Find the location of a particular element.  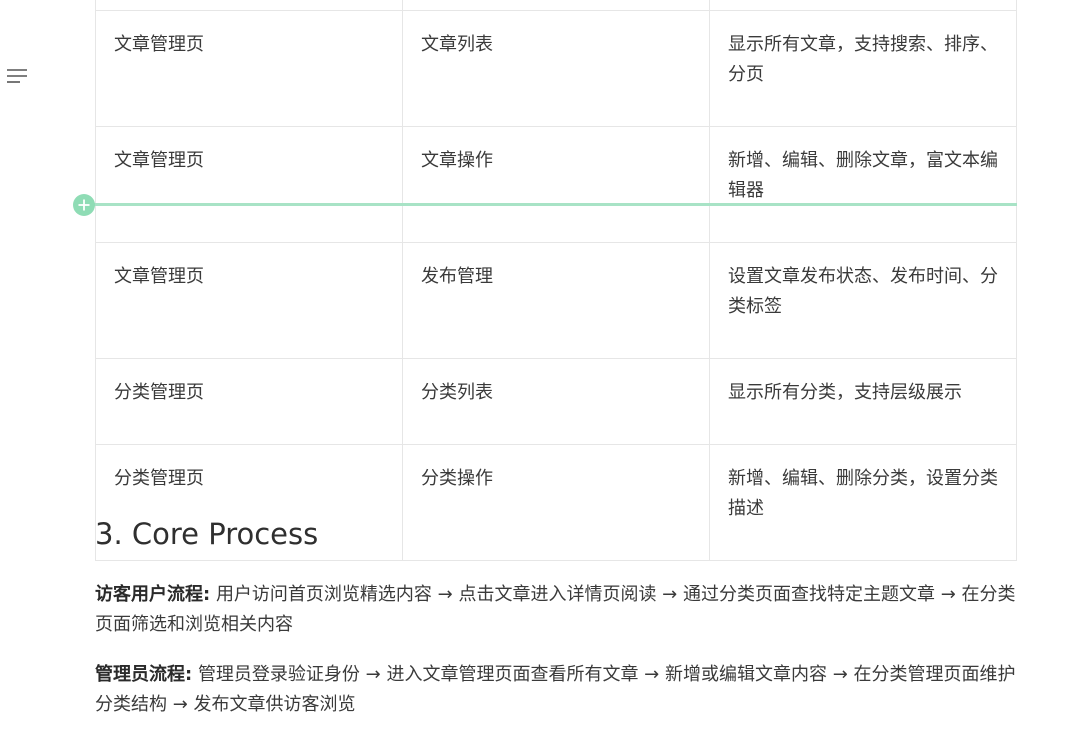

table-cell-description: 显示所有文章，支持搜索、排序、分页 is located at coordinates (863, 68).